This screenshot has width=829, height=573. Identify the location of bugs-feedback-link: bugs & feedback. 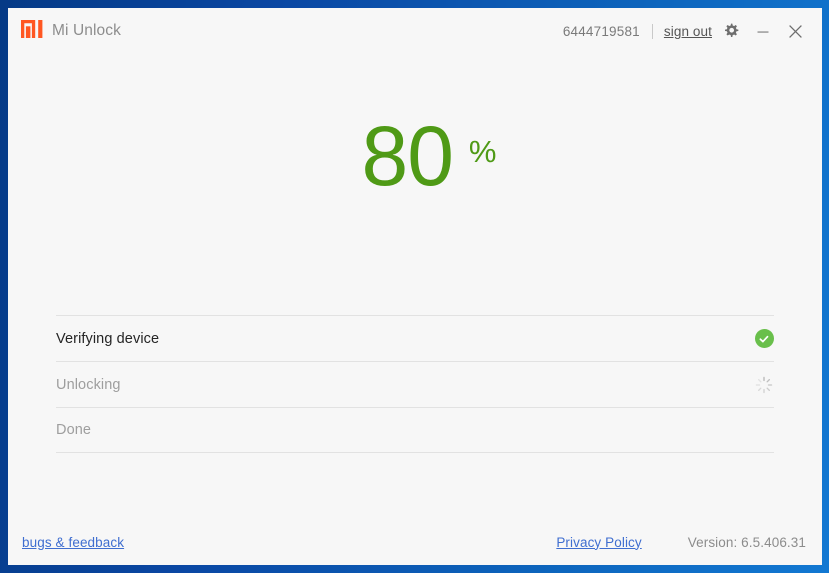
(73, 542).